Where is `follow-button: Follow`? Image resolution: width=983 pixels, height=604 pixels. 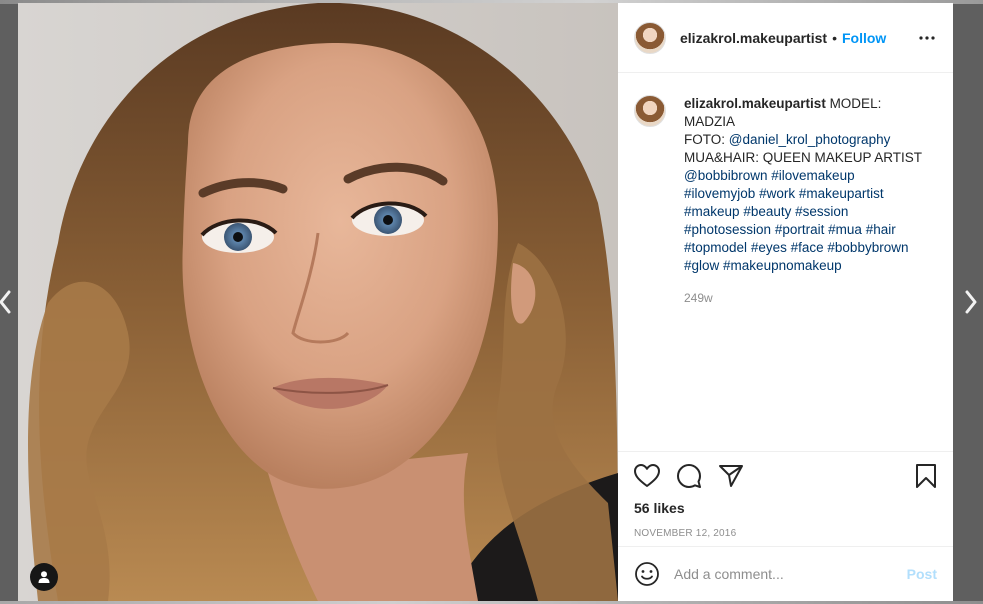 follow-button: Follow is located at coordinates (864, 38).